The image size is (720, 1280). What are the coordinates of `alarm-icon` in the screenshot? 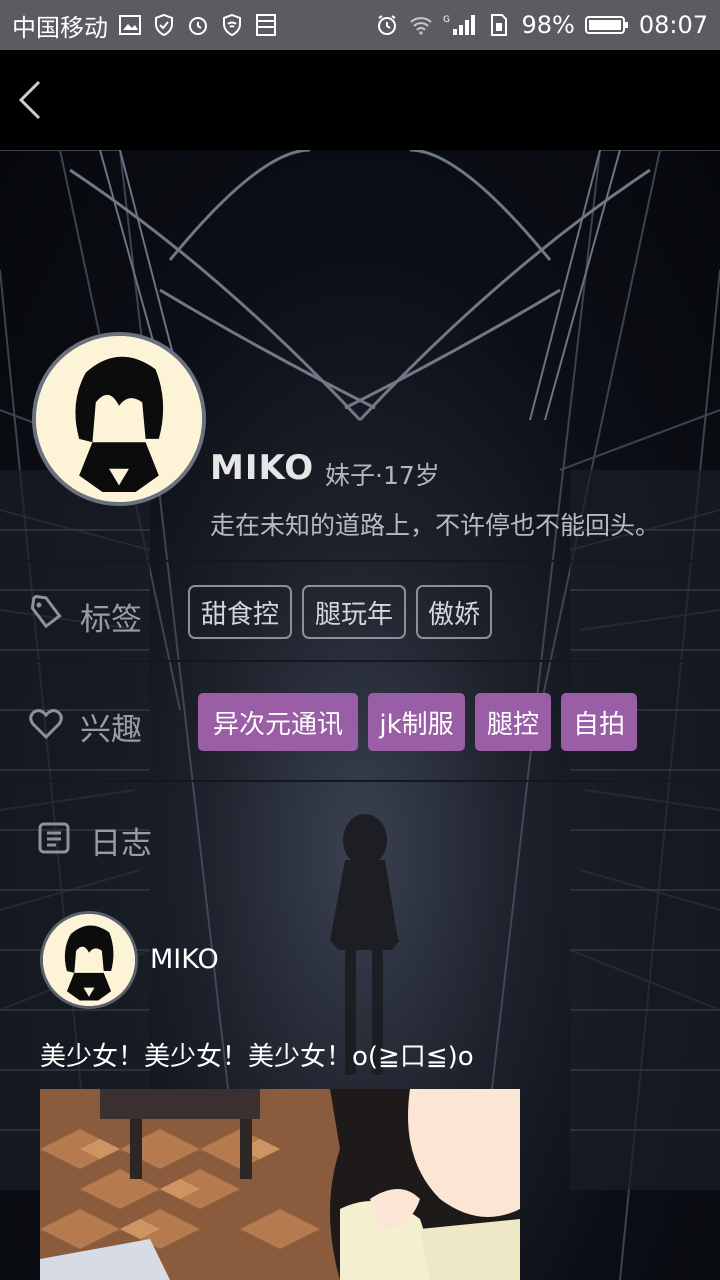 It's located at (198, 25).